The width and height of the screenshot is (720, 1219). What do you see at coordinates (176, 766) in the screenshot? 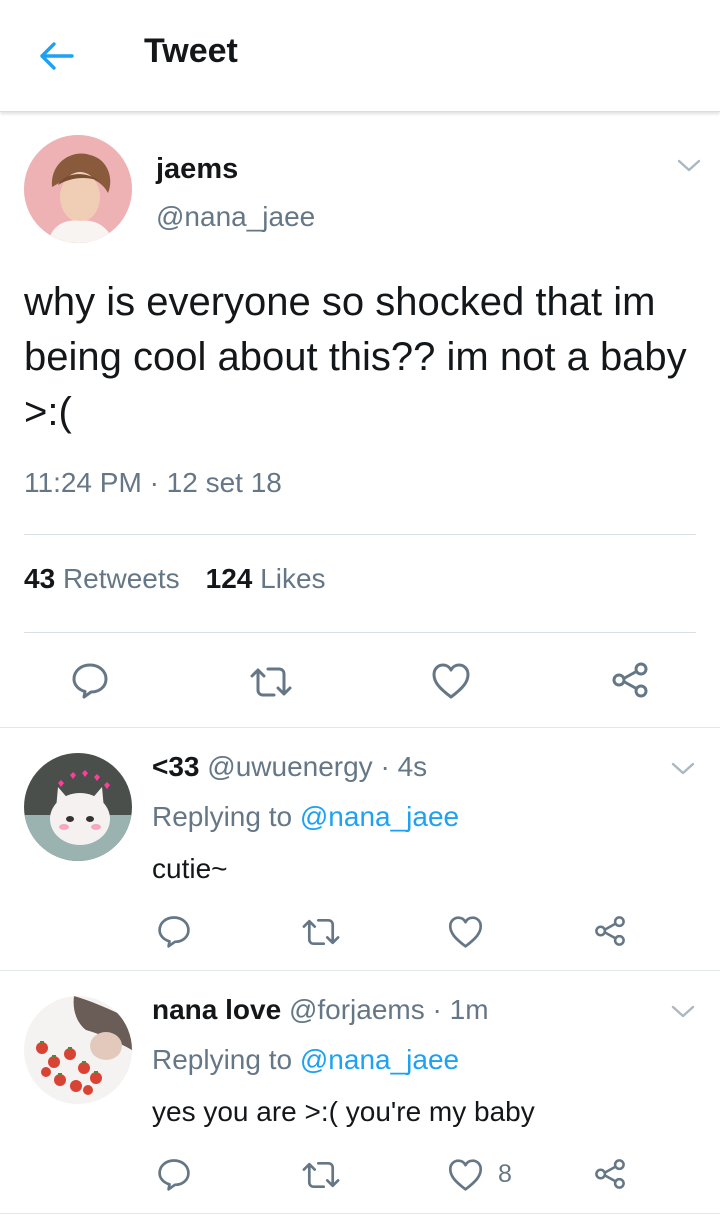
I see `reply-author-name: <33` at bounding box center [176, 766].